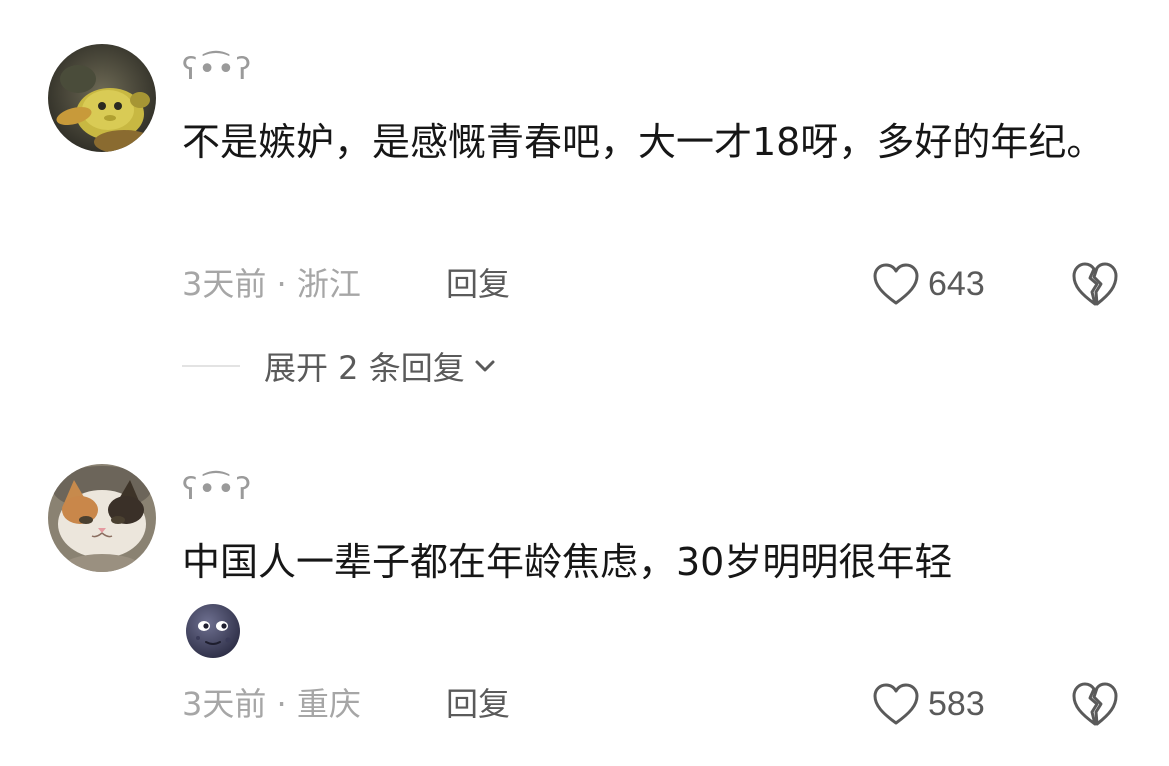 Image resolution: width=1169 pixels, height=766 pixels. I want to click on comment-text: 中国人一辈子都在年龄焦虑，30岁明明很年轻, so click(567, 562).